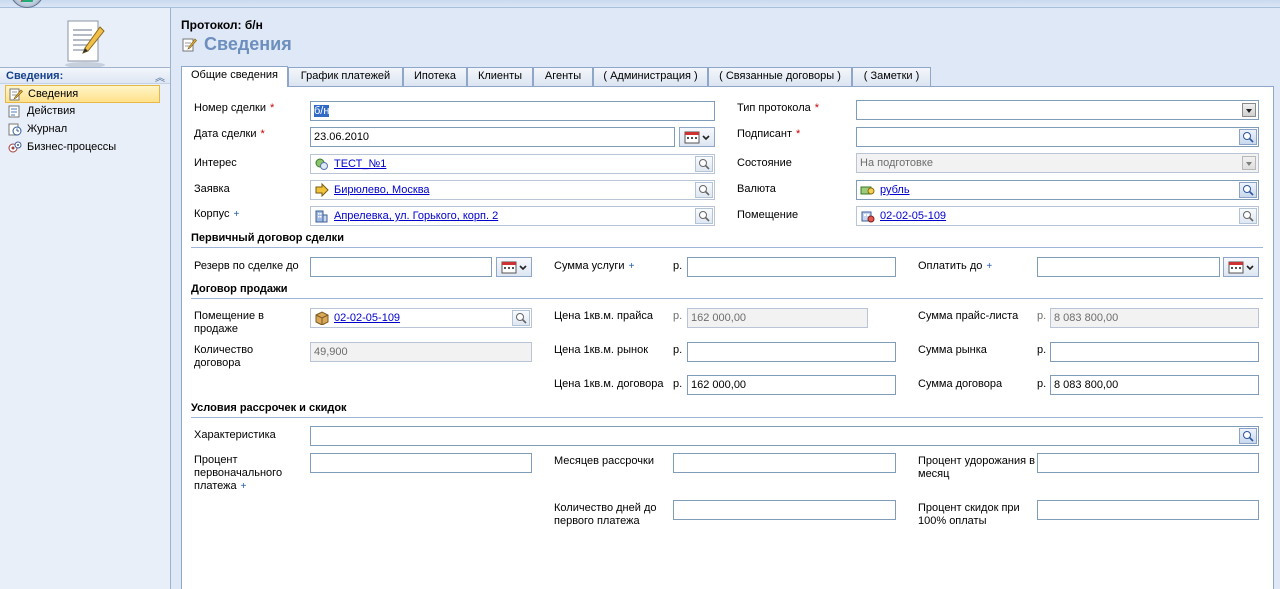  I want to click on page-title: Сведения, so click(248, 44).